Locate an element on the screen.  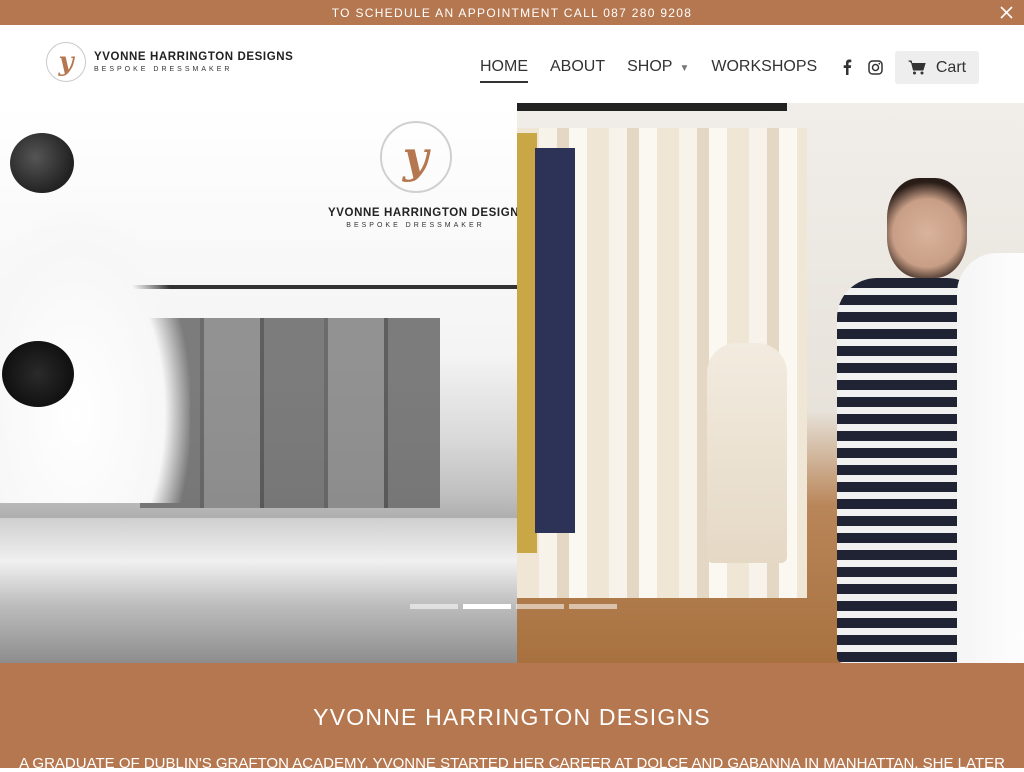
cart-label: Cart is located at coordinates (951, 67).